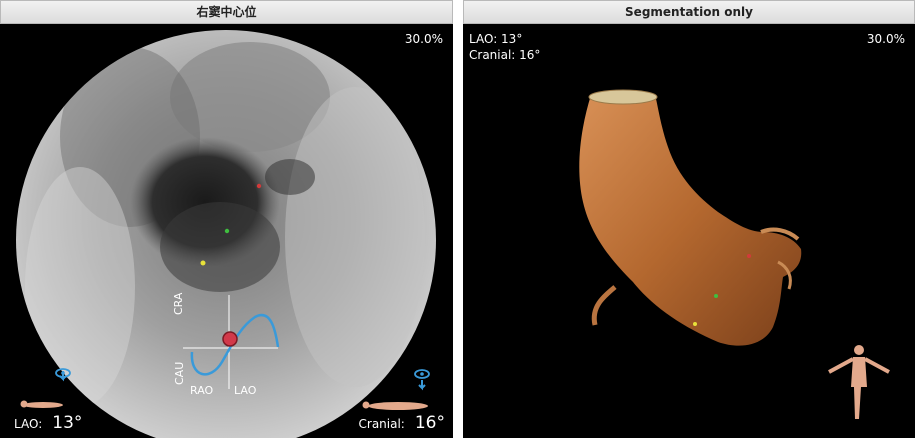  Describe the element at coordinates (179, 373) in the screenshot. I see `gizmo-label-cau: CAU` at that location.